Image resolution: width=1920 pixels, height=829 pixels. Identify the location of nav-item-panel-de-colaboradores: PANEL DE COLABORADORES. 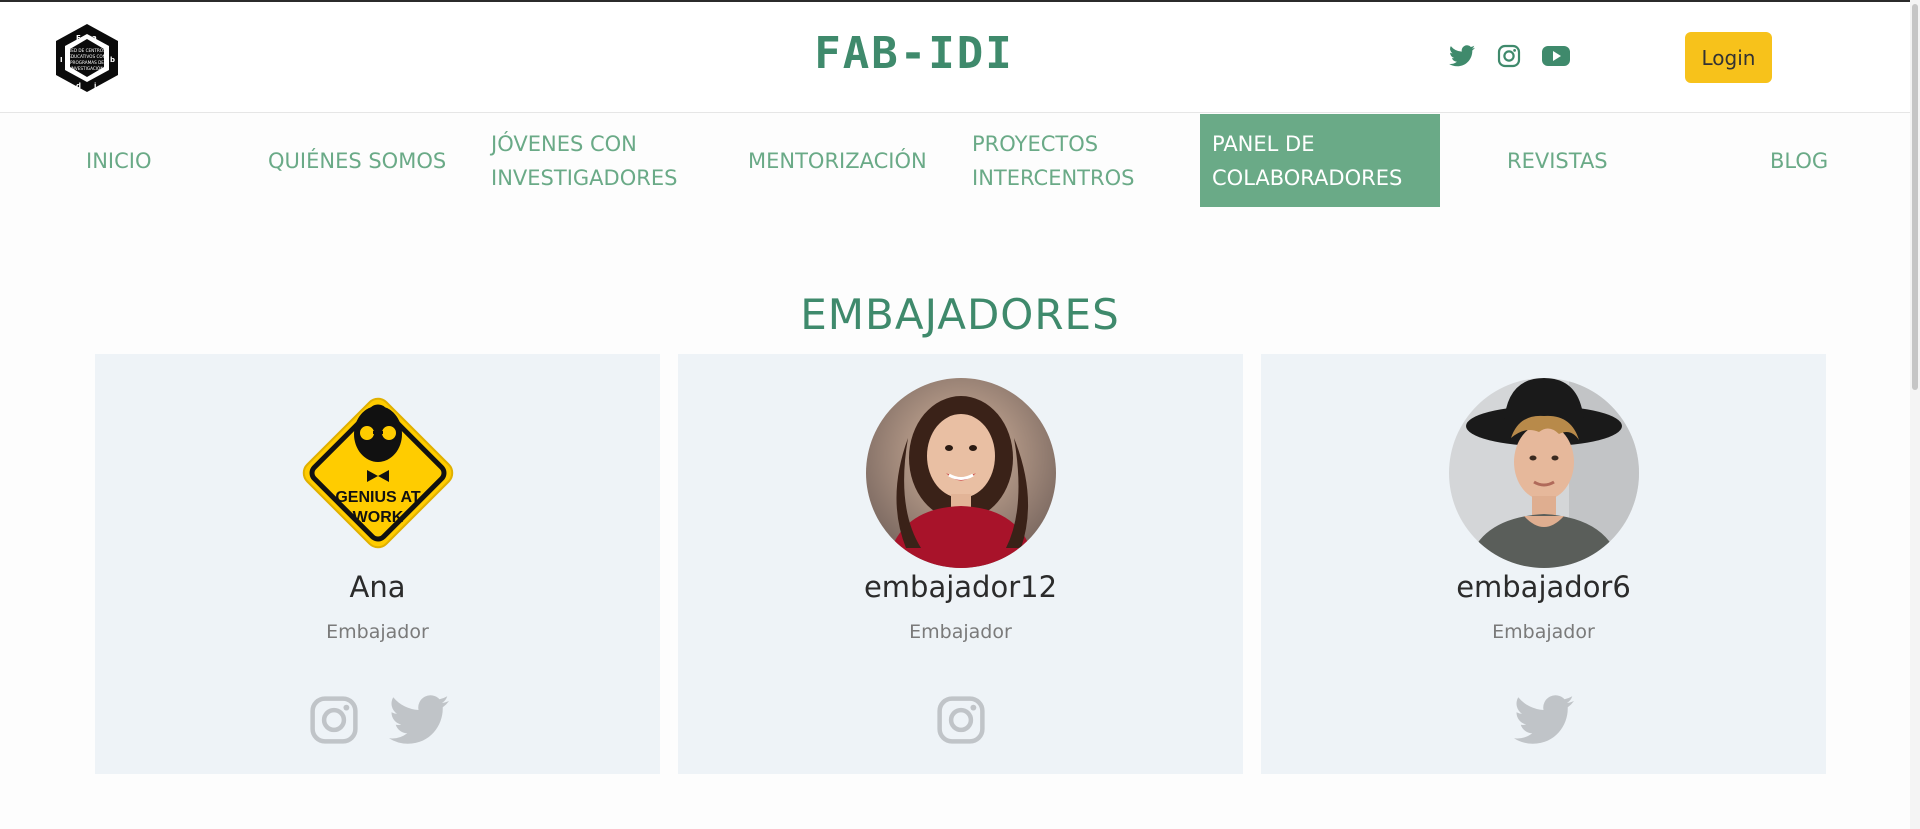
(1320, 160).